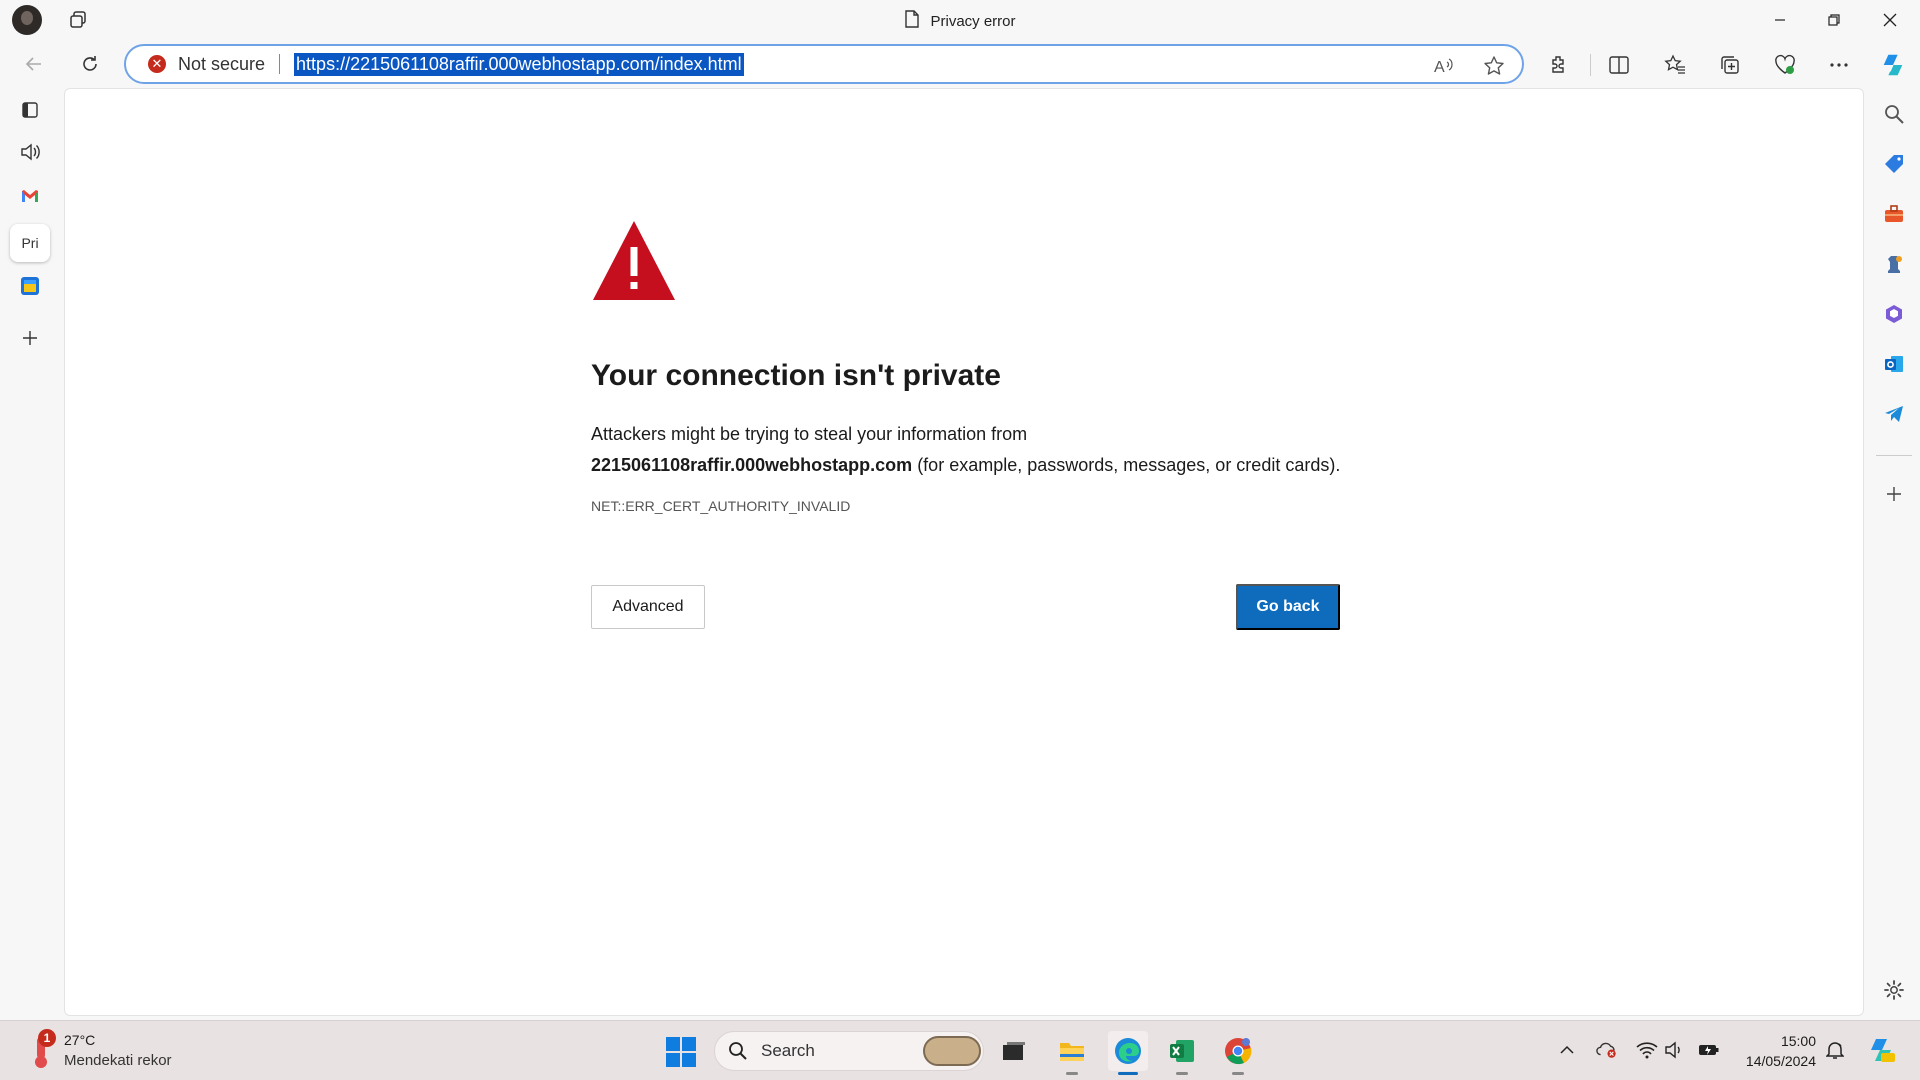  Describe the element at coordinates (952, 1051) in the screenshot. I see `search-highlight-image` at that location.